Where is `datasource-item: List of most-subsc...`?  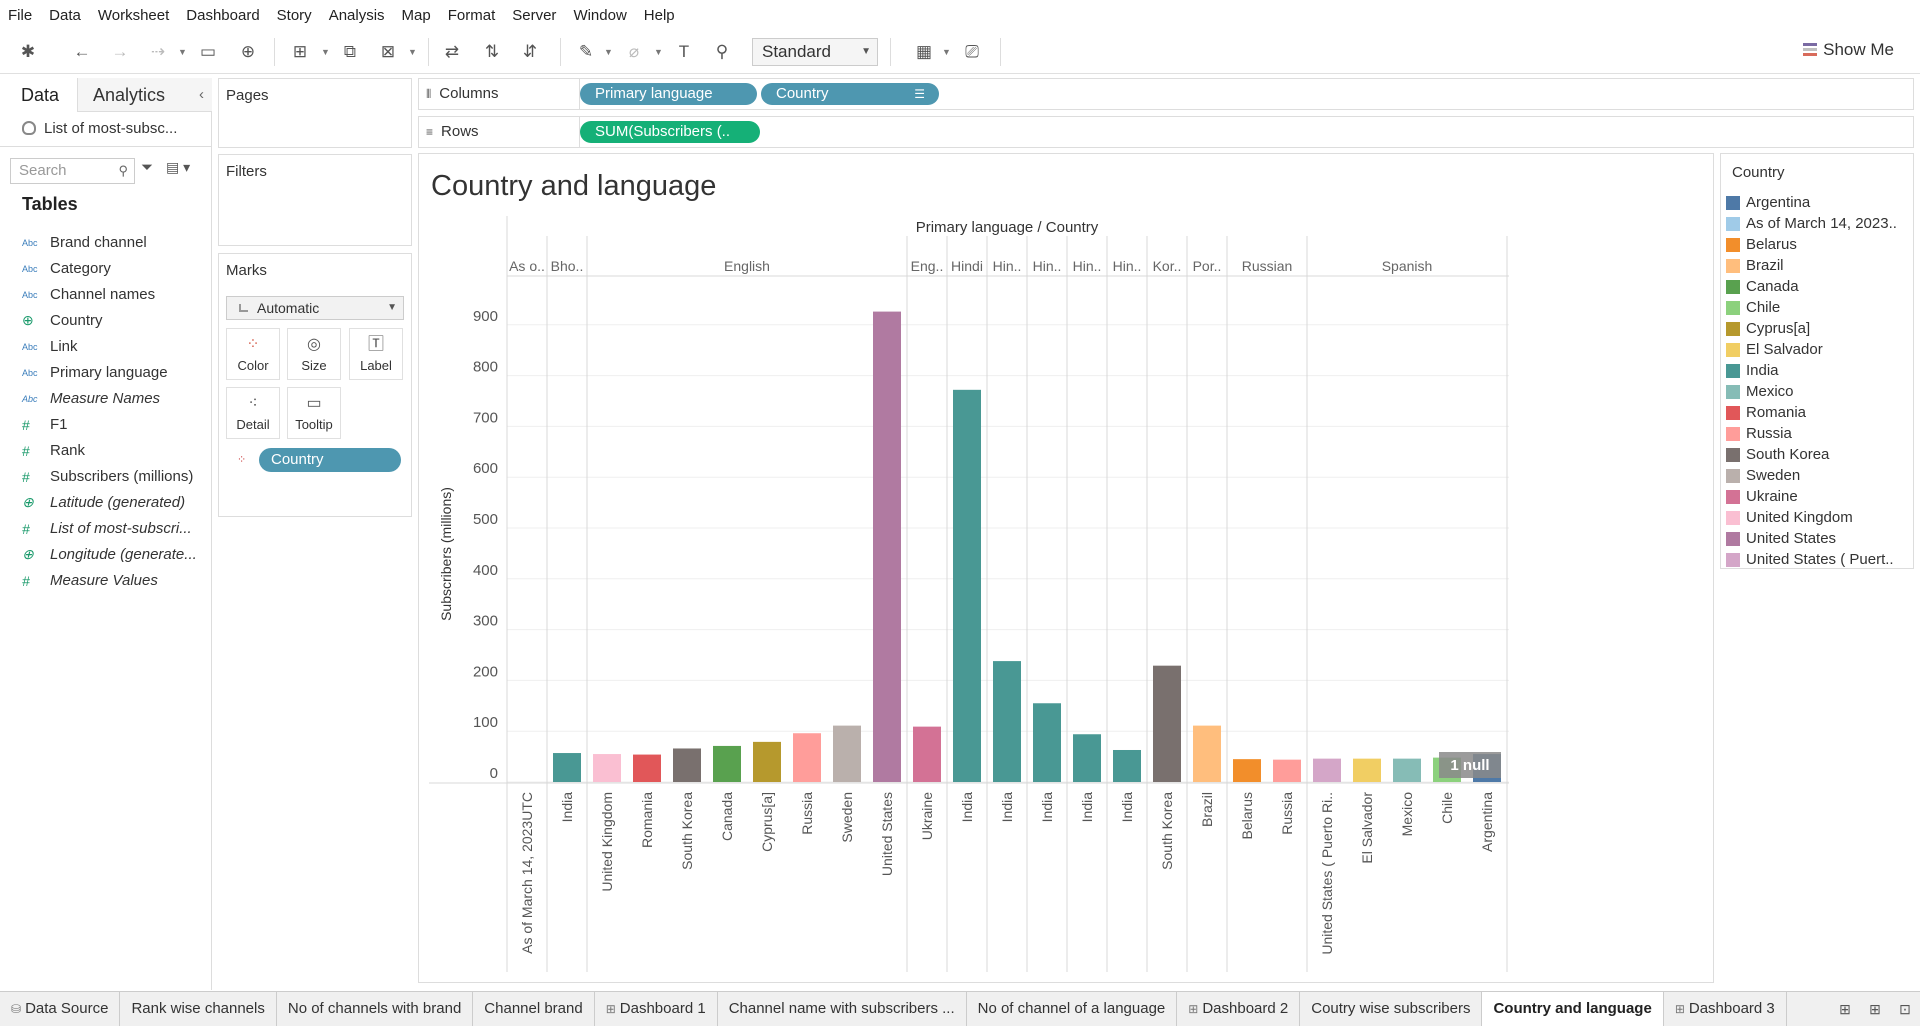
datasource-item: List of most-subsc... is located at coordinates (99, 128).